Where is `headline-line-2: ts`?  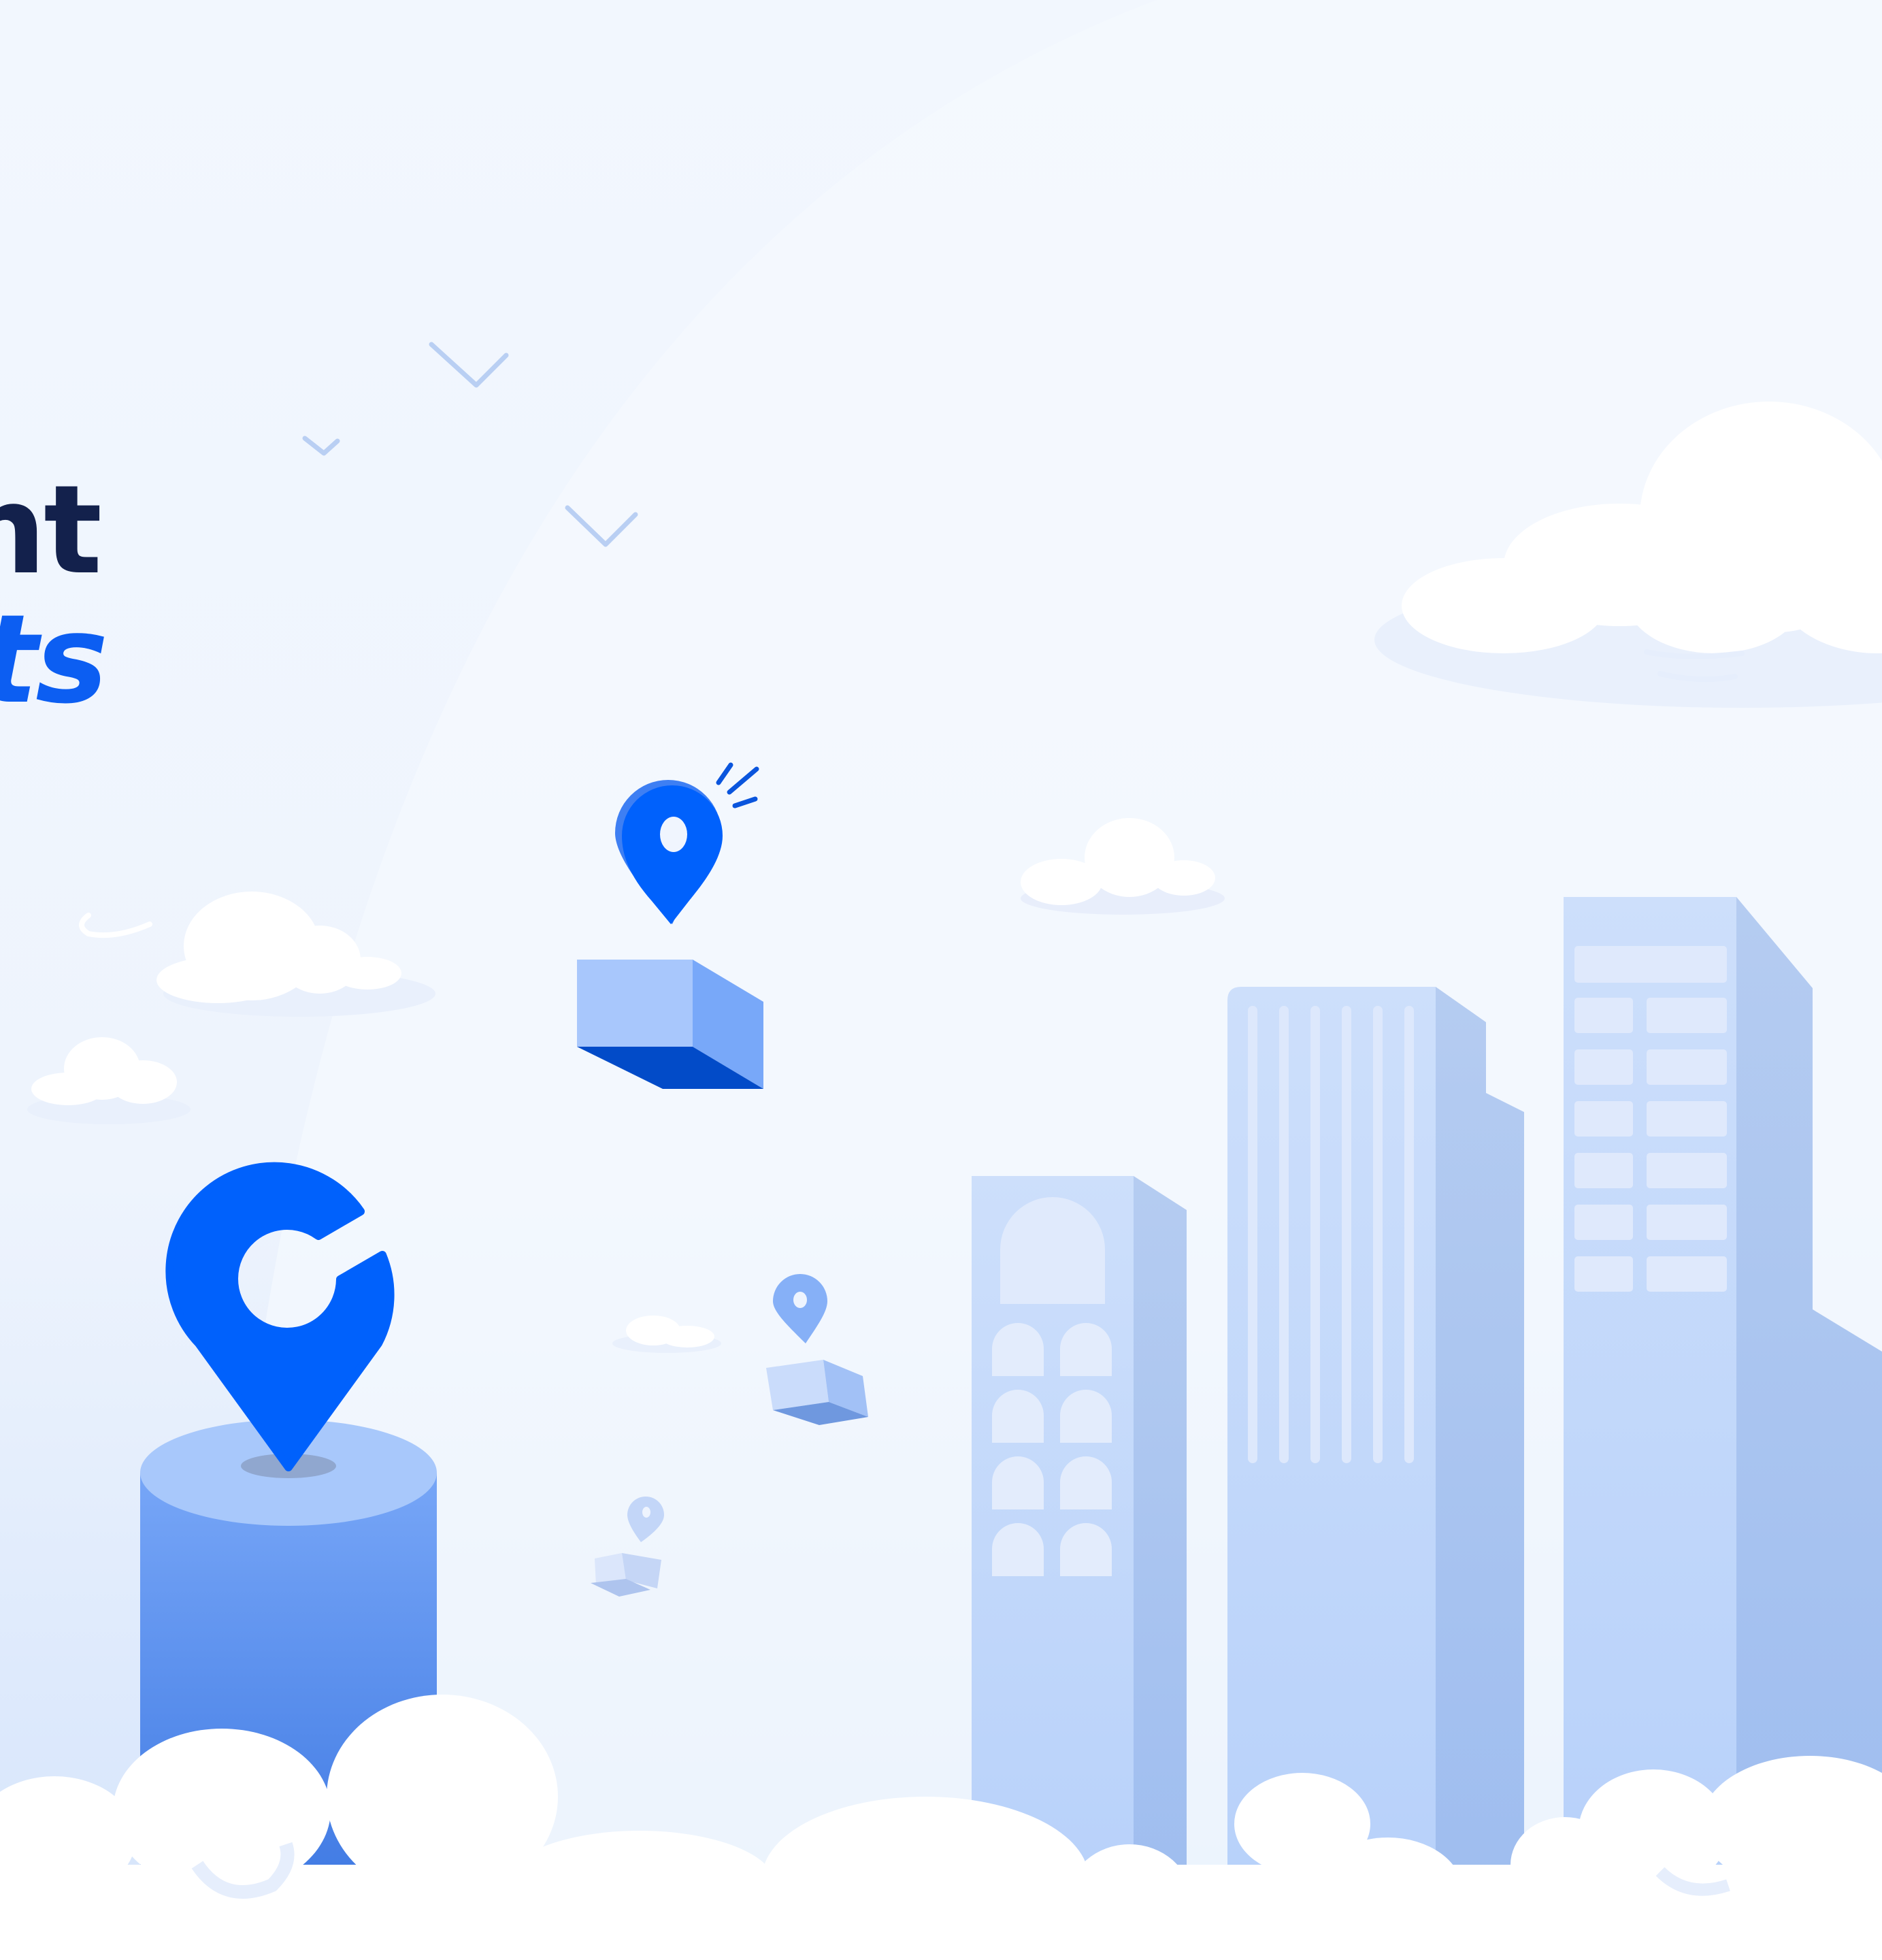 headline-line-2: ts is located at coordinates (54, 660).